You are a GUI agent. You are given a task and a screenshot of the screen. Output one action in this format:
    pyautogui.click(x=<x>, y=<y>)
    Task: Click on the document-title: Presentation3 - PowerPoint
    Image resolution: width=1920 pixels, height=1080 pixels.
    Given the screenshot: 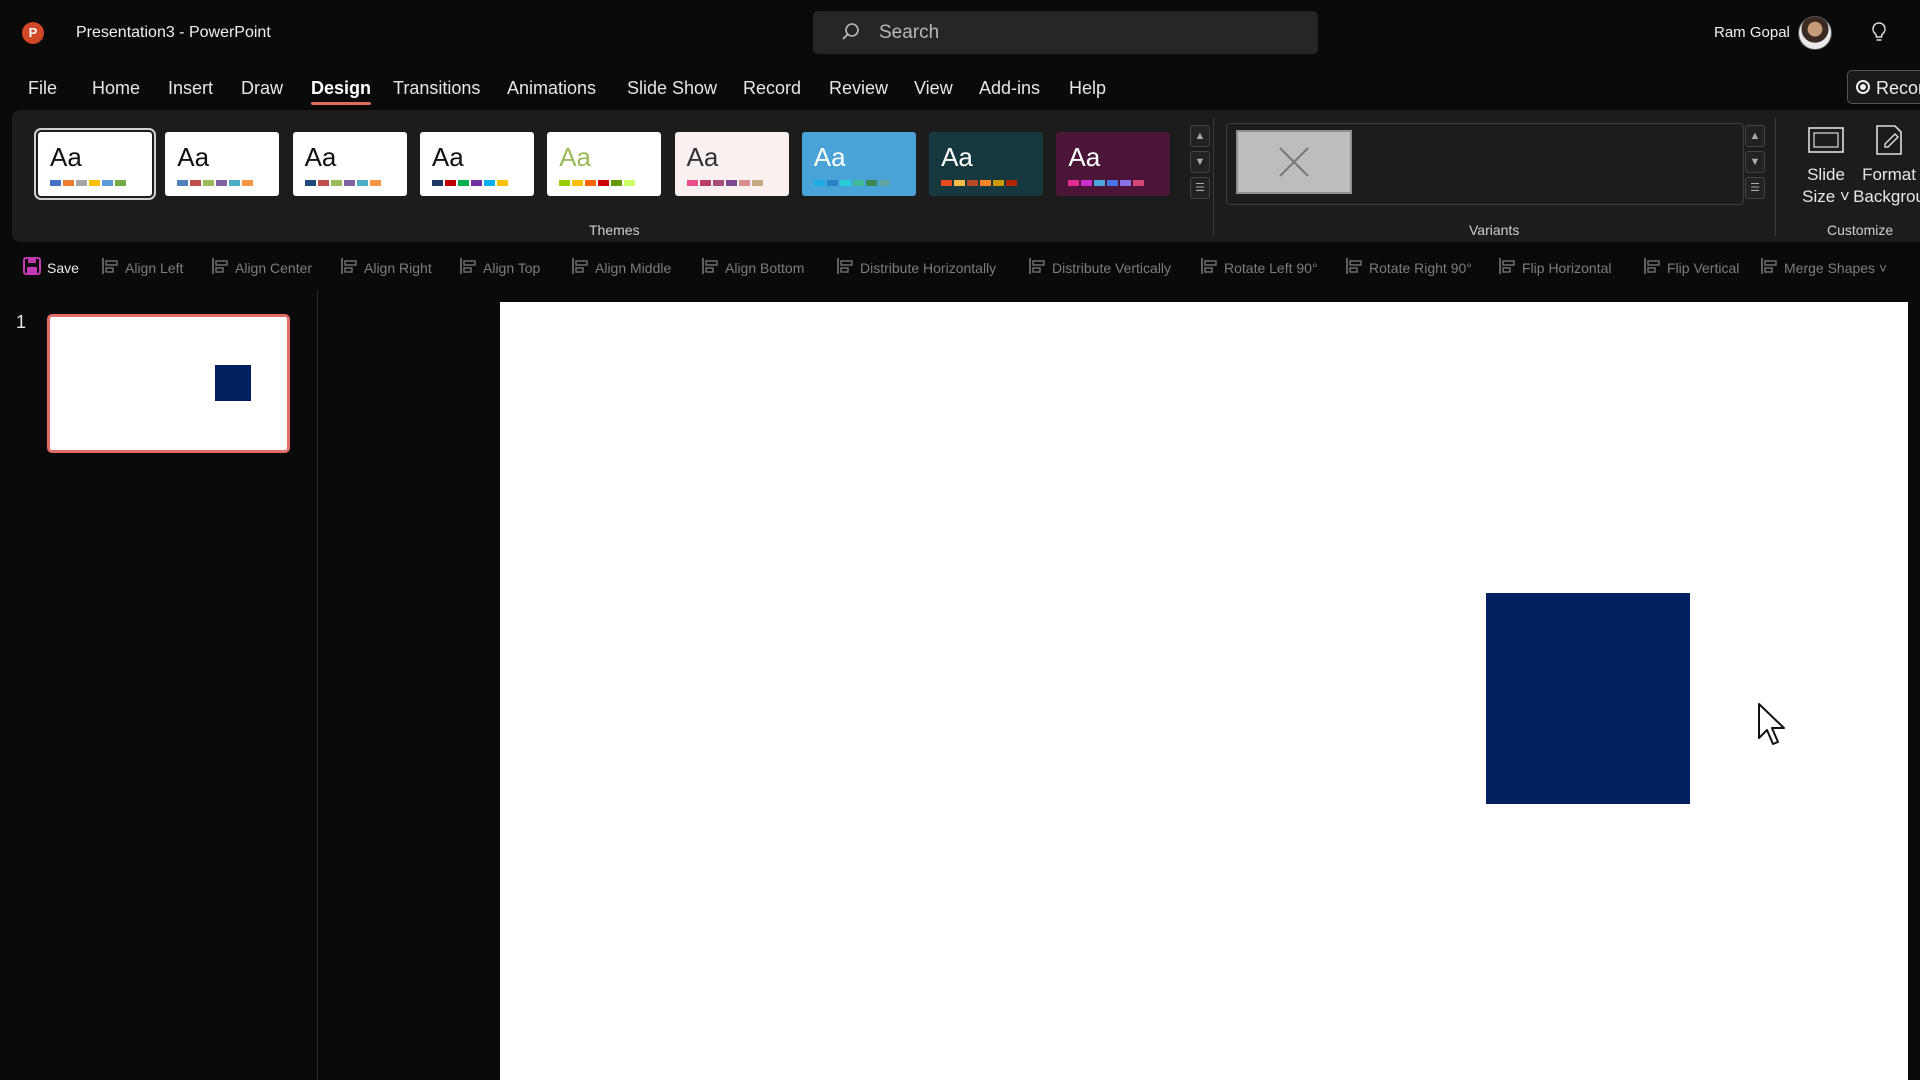 What is the action you would take?
    pyautogui.click(x=173, y=32)
    